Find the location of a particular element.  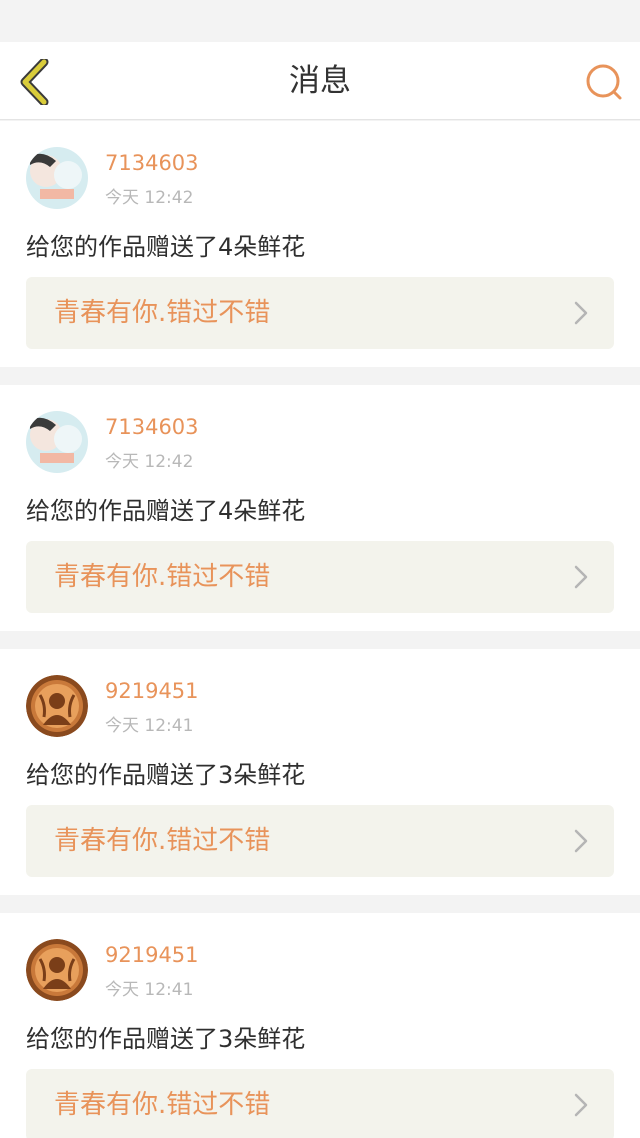

status-bar is located at coordinates (320, 21).